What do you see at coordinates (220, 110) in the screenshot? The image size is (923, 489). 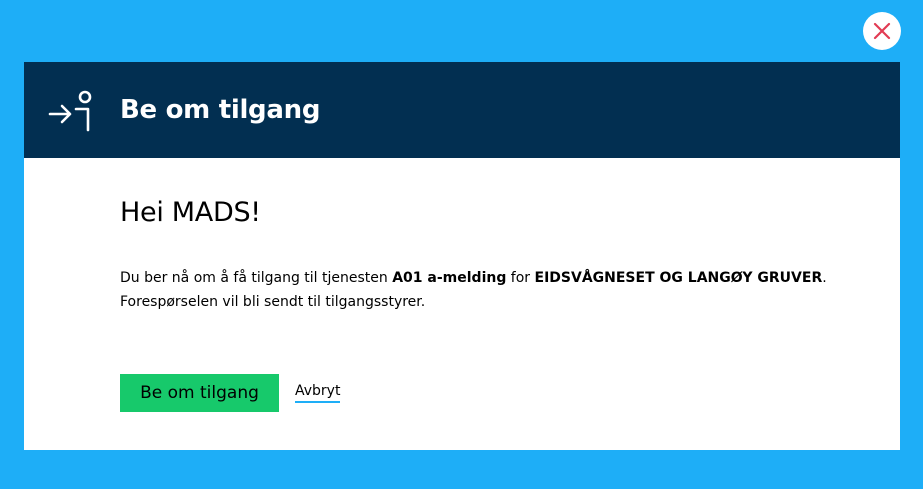 I see `dialog-title: Be om tilgang` at bounding box center [220, 110].